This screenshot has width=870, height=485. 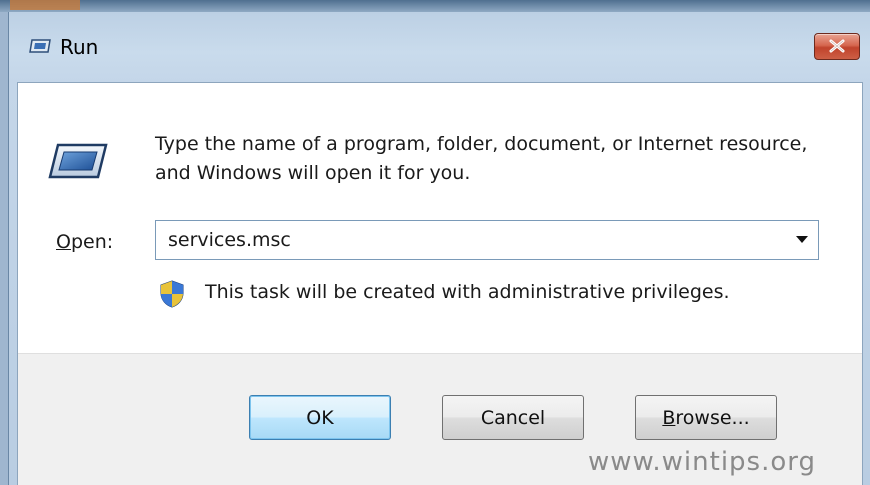 I want to click on open-combobox: services.msc, so click(x=487, y=240).